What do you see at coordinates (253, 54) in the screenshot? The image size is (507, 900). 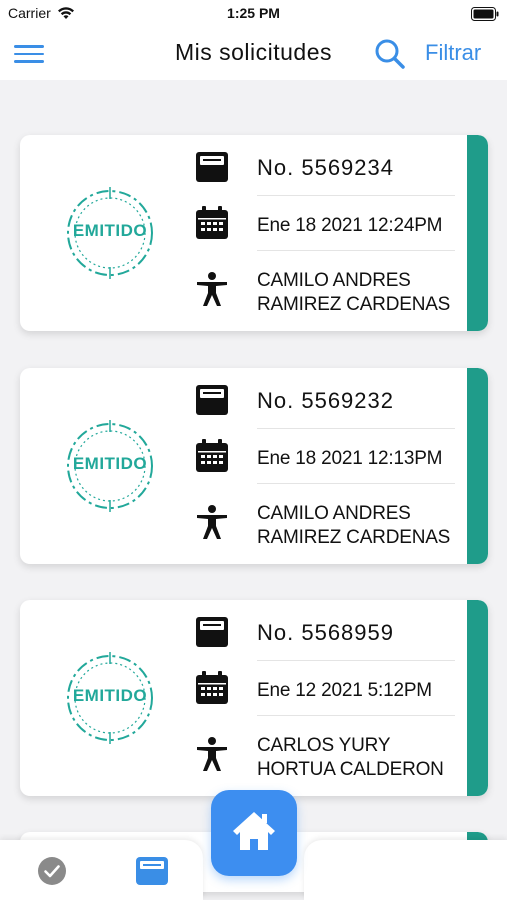 I see `app-header: Mis solicitudes Filtrar` at bounding box center [253, 54].